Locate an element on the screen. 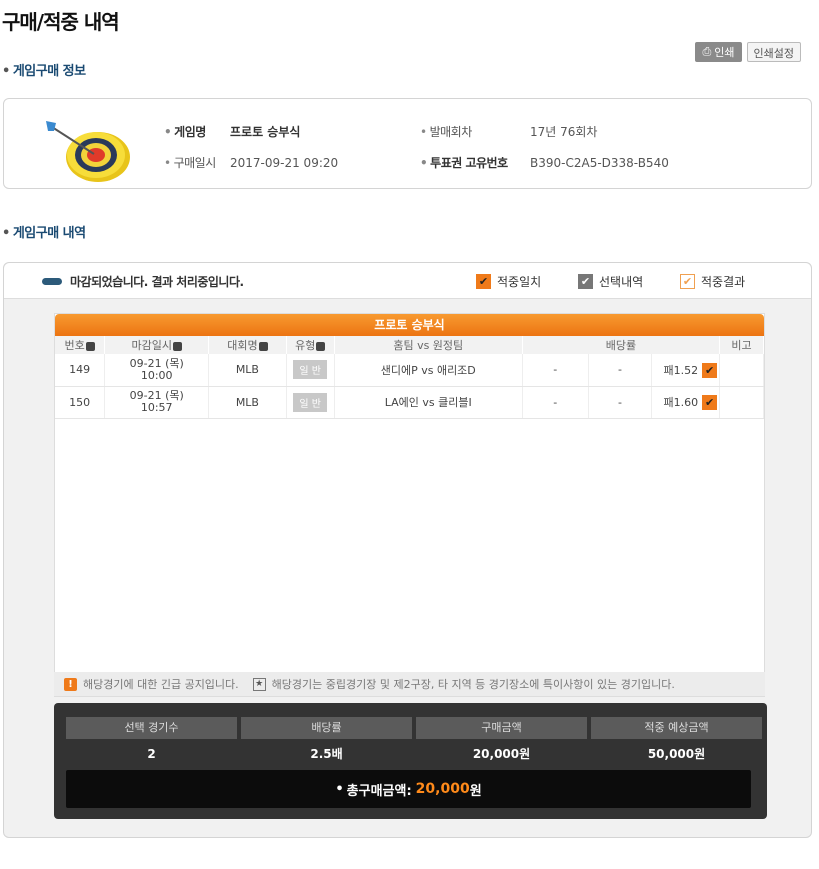  summary-values: 2 2.5배 20,000원 50,000원 is located at coordinates (414, 754).